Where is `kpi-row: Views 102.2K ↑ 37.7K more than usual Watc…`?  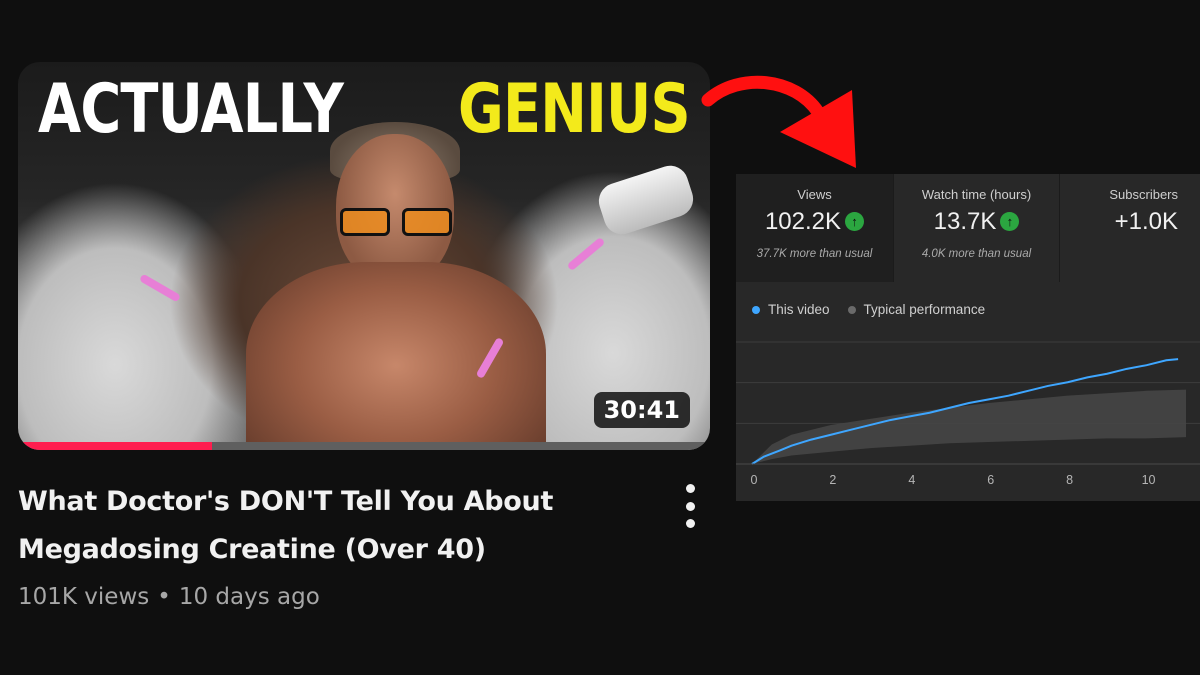
kpi-row: Views 102.2K ↑ 37.7K more than usual Watc… is located at coordinates (968, 228).